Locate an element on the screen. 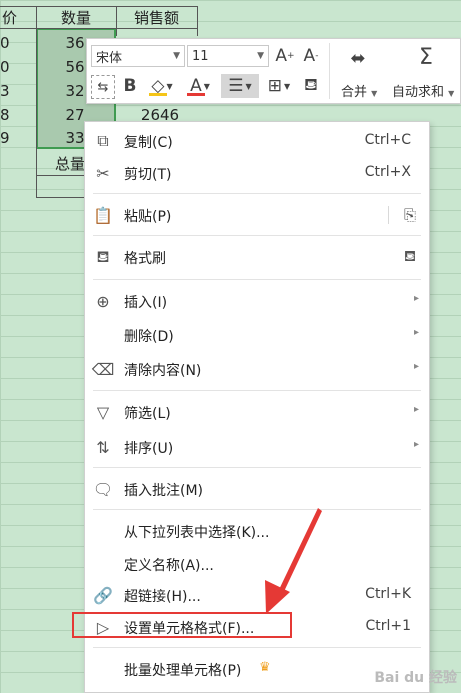 The height and width of the screenshot is (693, 461). watermark-text: Bai du 经验 is located at coordinates (415, 678).